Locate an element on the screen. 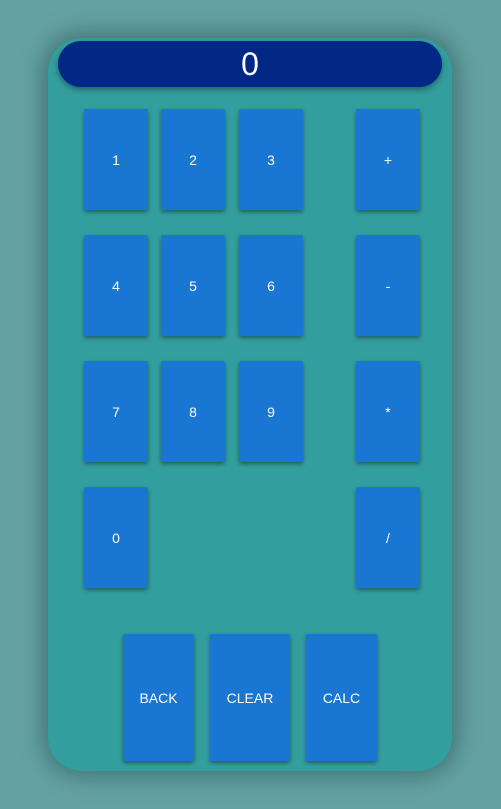 The height and width of the screenshot is (809, 501). key-multiply: * is located at coordinates (388, 411).